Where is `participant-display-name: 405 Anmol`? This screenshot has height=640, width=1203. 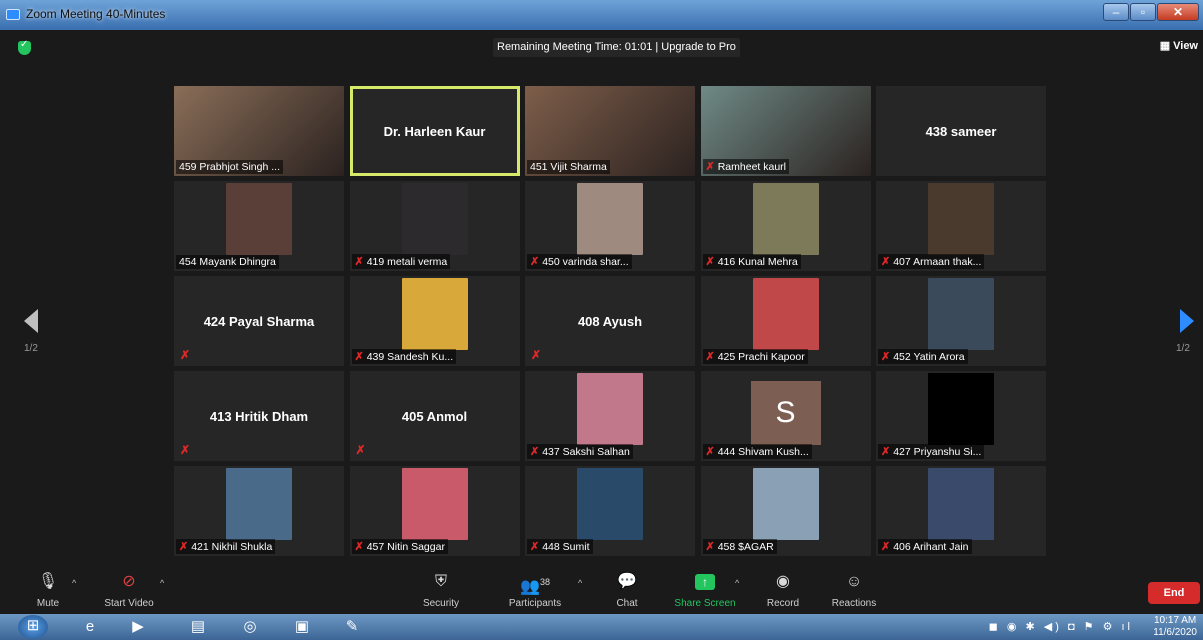
participant-display-name: 405 Anmol is located at coordinates (434, 416).